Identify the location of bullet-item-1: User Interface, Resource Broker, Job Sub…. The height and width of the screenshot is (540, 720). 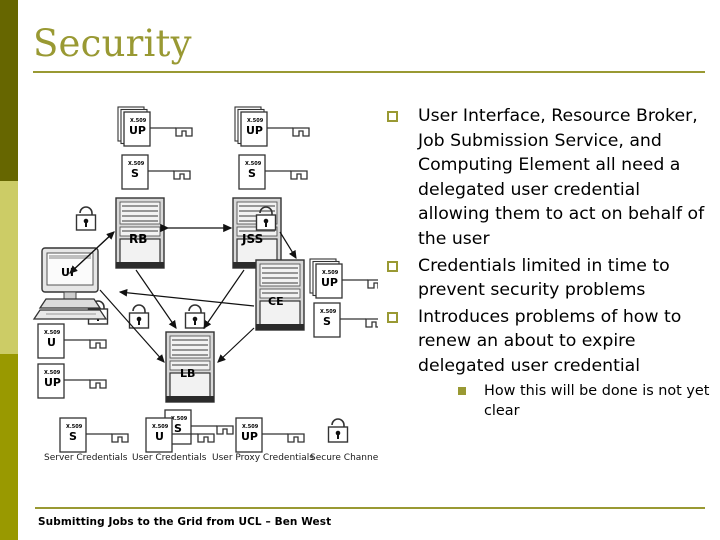
(550, 178).